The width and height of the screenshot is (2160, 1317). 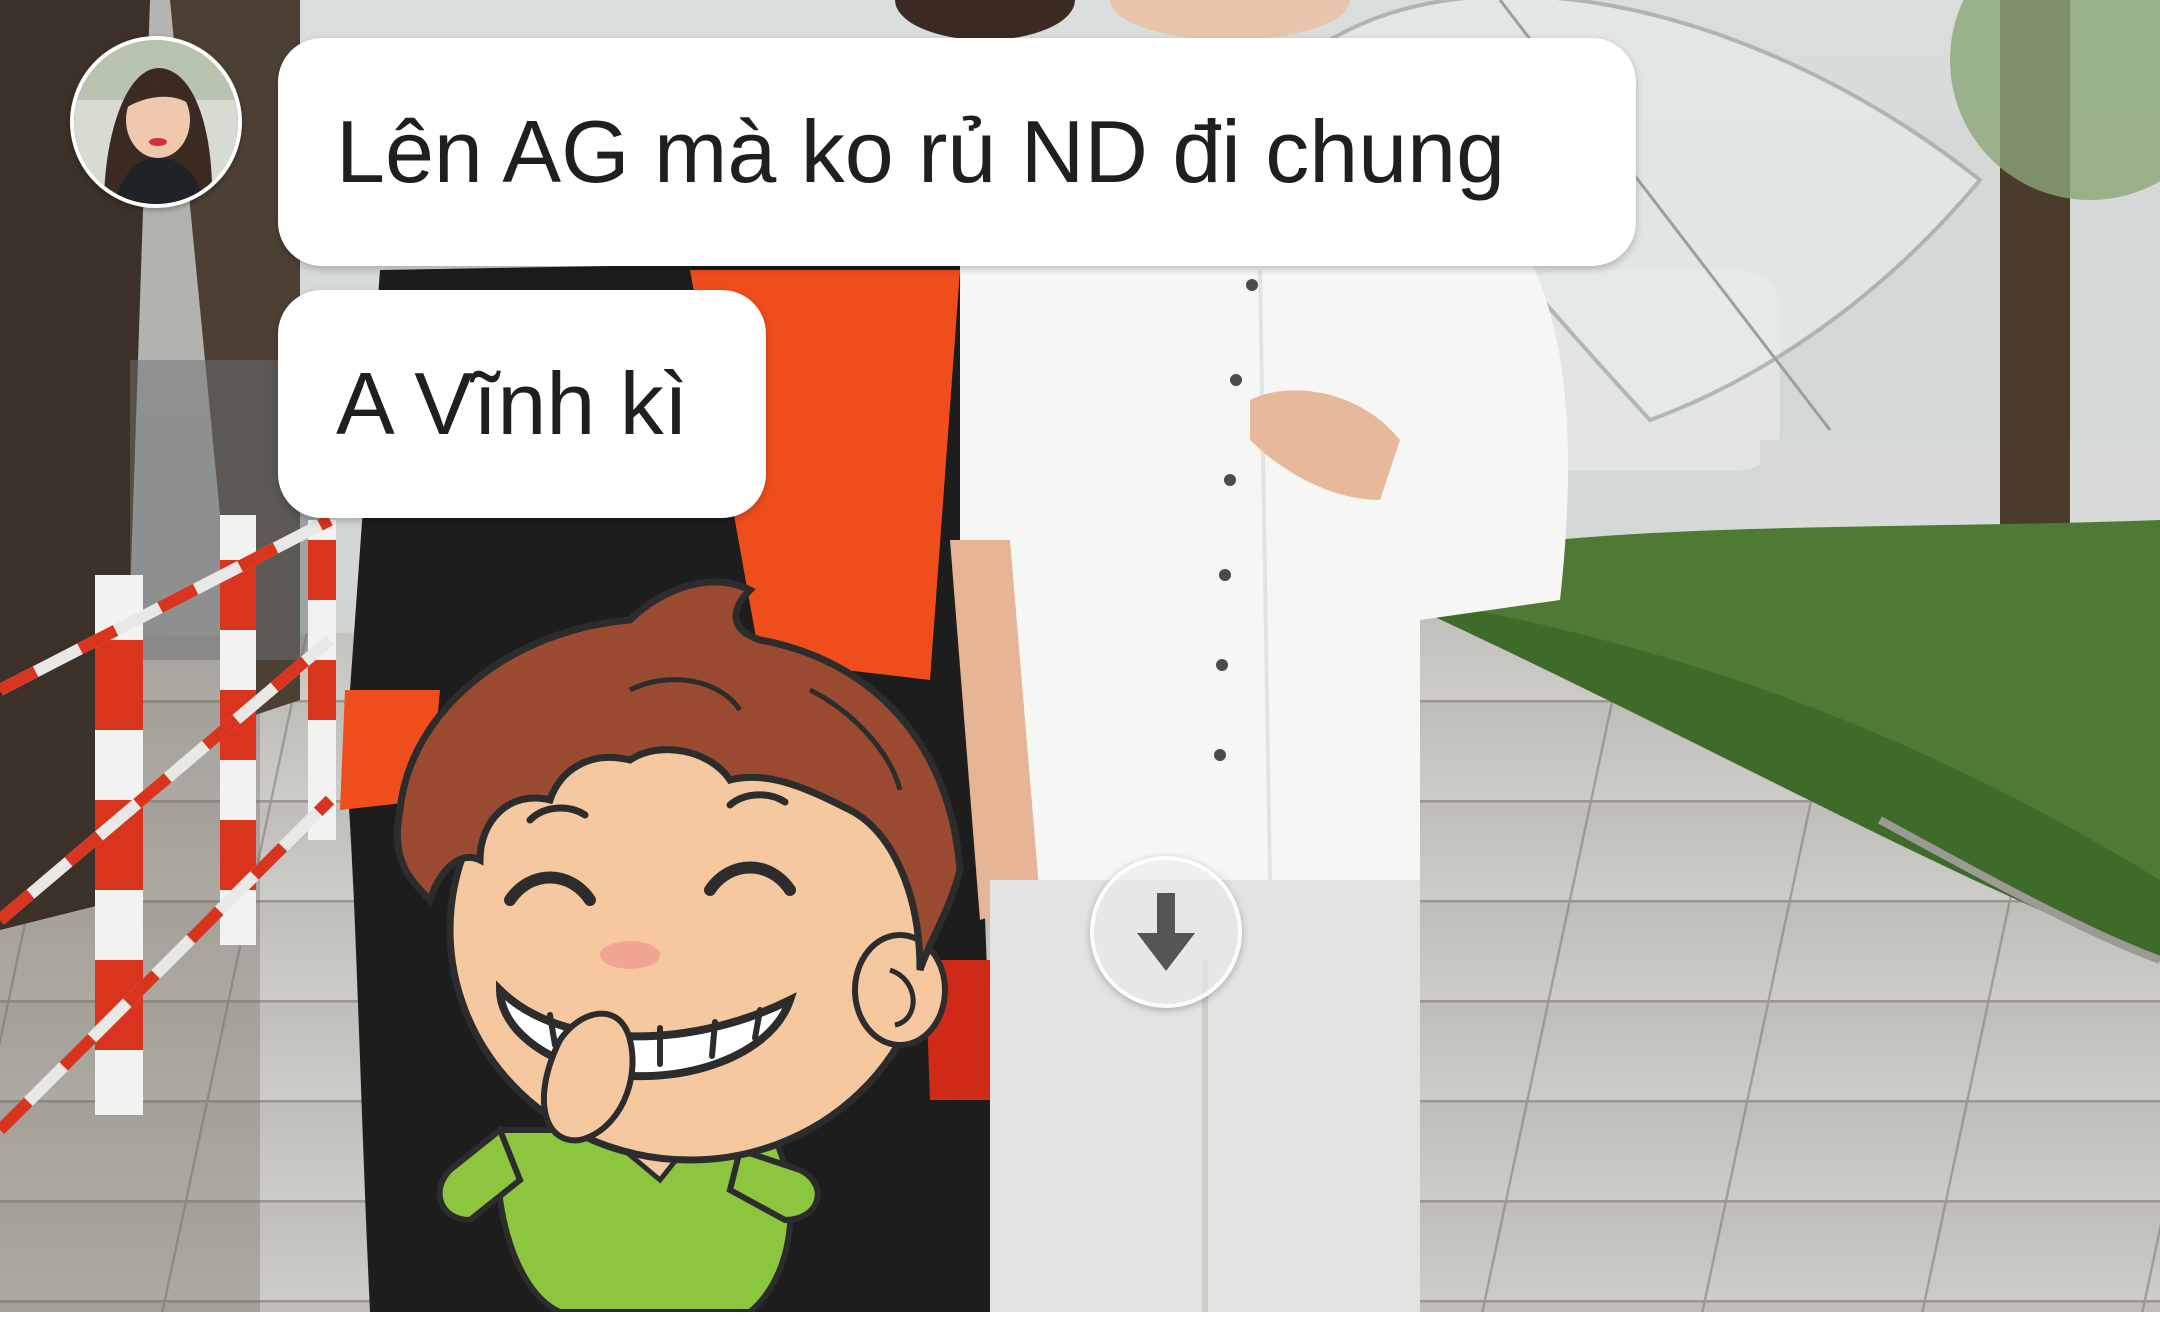 I want to click on sender-avatar, so click(x=156, y=122).